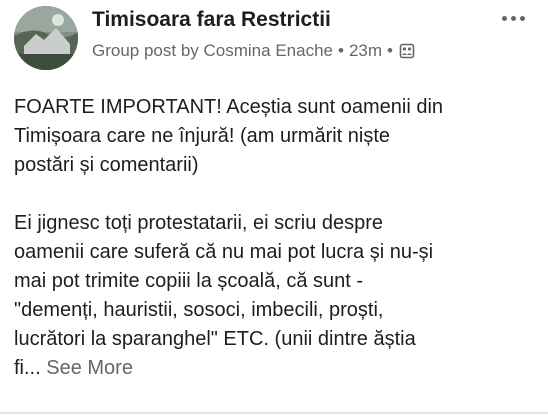  I want to click on post-meta: Group post by Cosmina Enache • 23m •, so click(253, 51).